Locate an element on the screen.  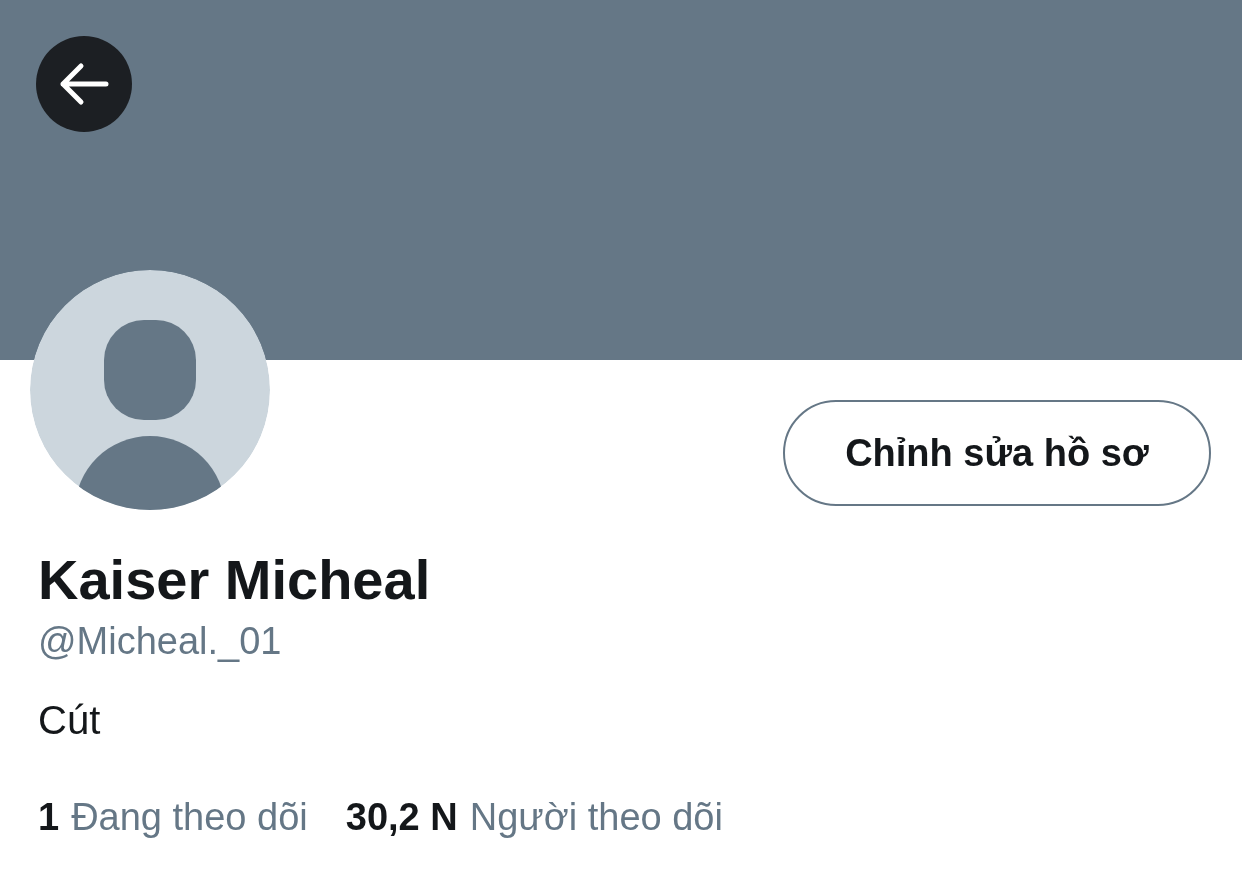
profile-handle: @Micheal._01 is located at coordinates (160, 641).